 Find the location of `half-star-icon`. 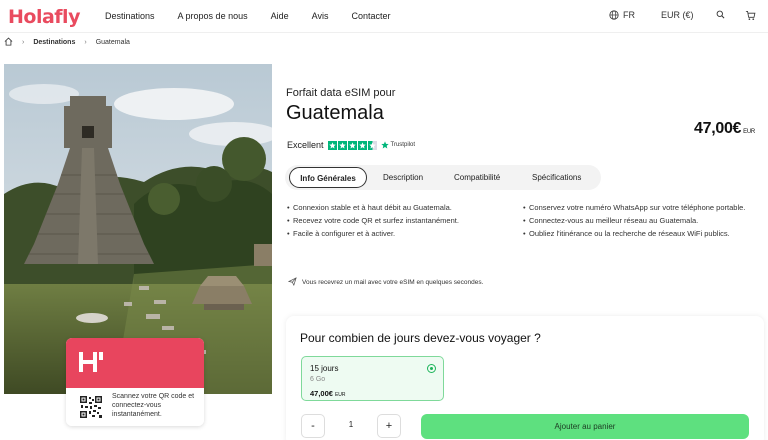

half-star-icon is located at coordinates (372, 145).